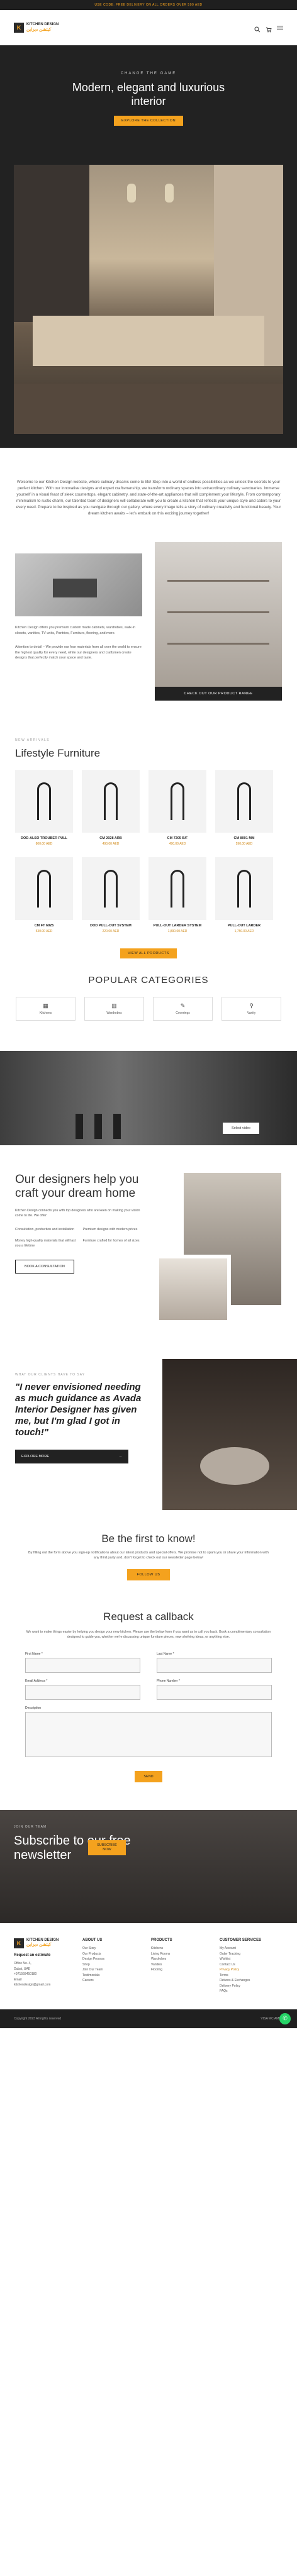 This screenshot has height=2576, width=297. I want to click on footer-link: Delivery Policy, so click(249, 1986).